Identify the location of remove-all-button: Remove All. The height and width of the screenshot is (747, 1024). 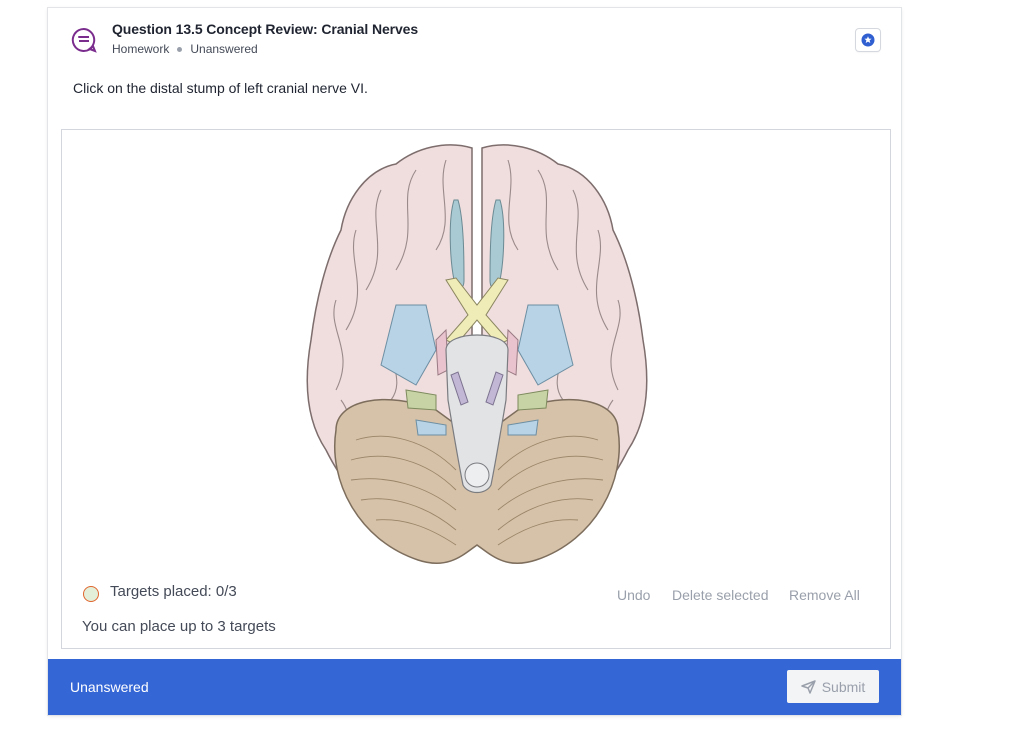
(824, 595).